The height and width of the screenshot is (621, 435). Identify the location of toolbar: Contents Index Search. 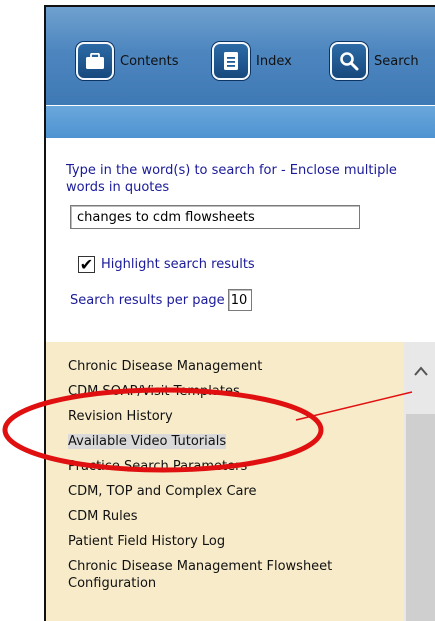
(240, 56).